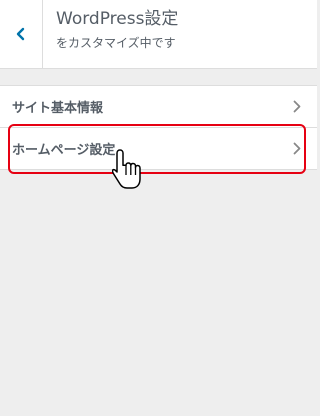 Image resolution: width=320 pixels, height=416 pixels. I want to click on menu-item-homepage-settings: ホームページ設定, so click(158, 149).